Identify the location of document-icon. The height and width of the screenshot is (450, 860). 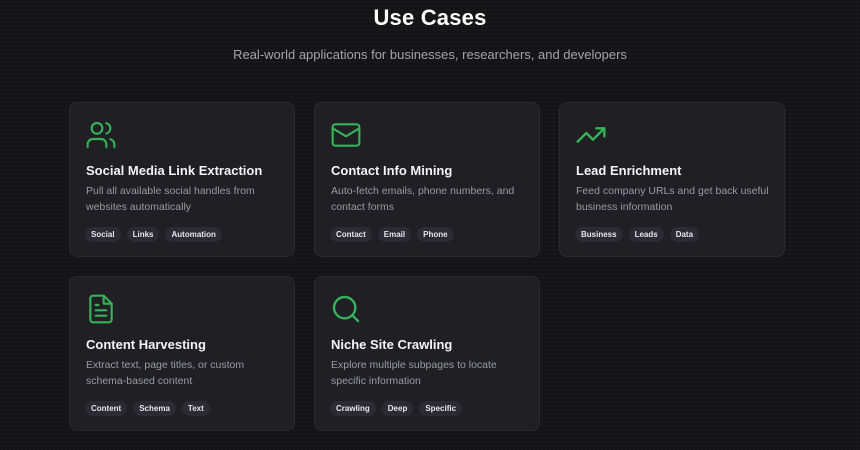
(101, 309).